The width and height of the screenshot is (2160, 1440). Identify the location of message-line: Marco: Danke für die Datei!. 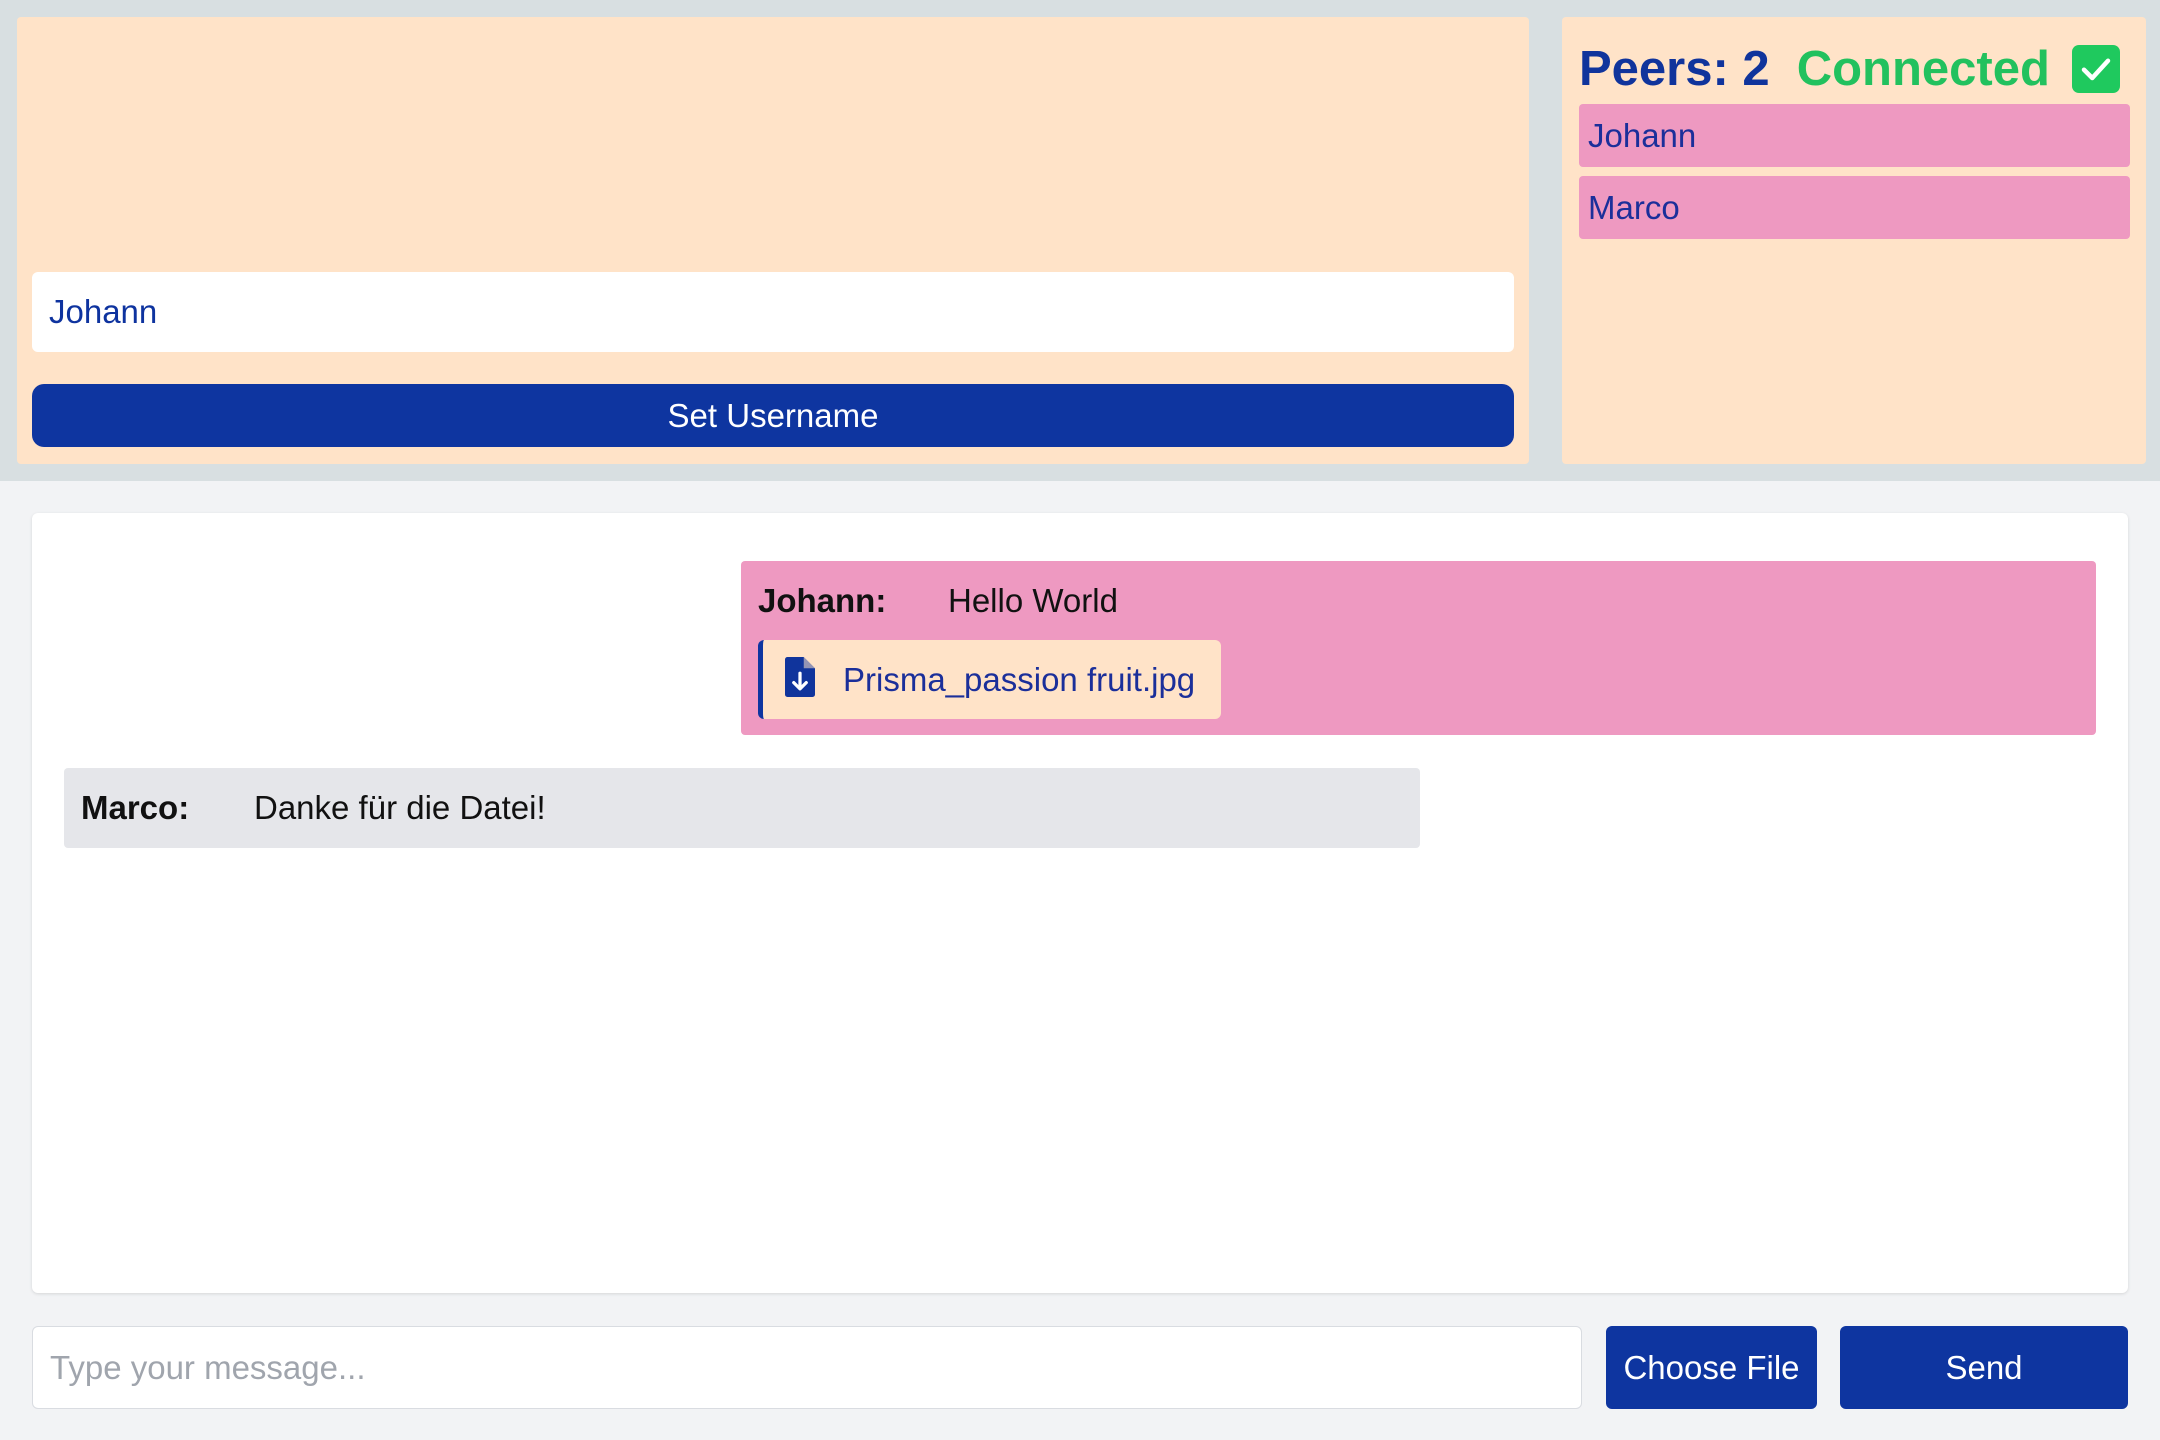
(313, 808).